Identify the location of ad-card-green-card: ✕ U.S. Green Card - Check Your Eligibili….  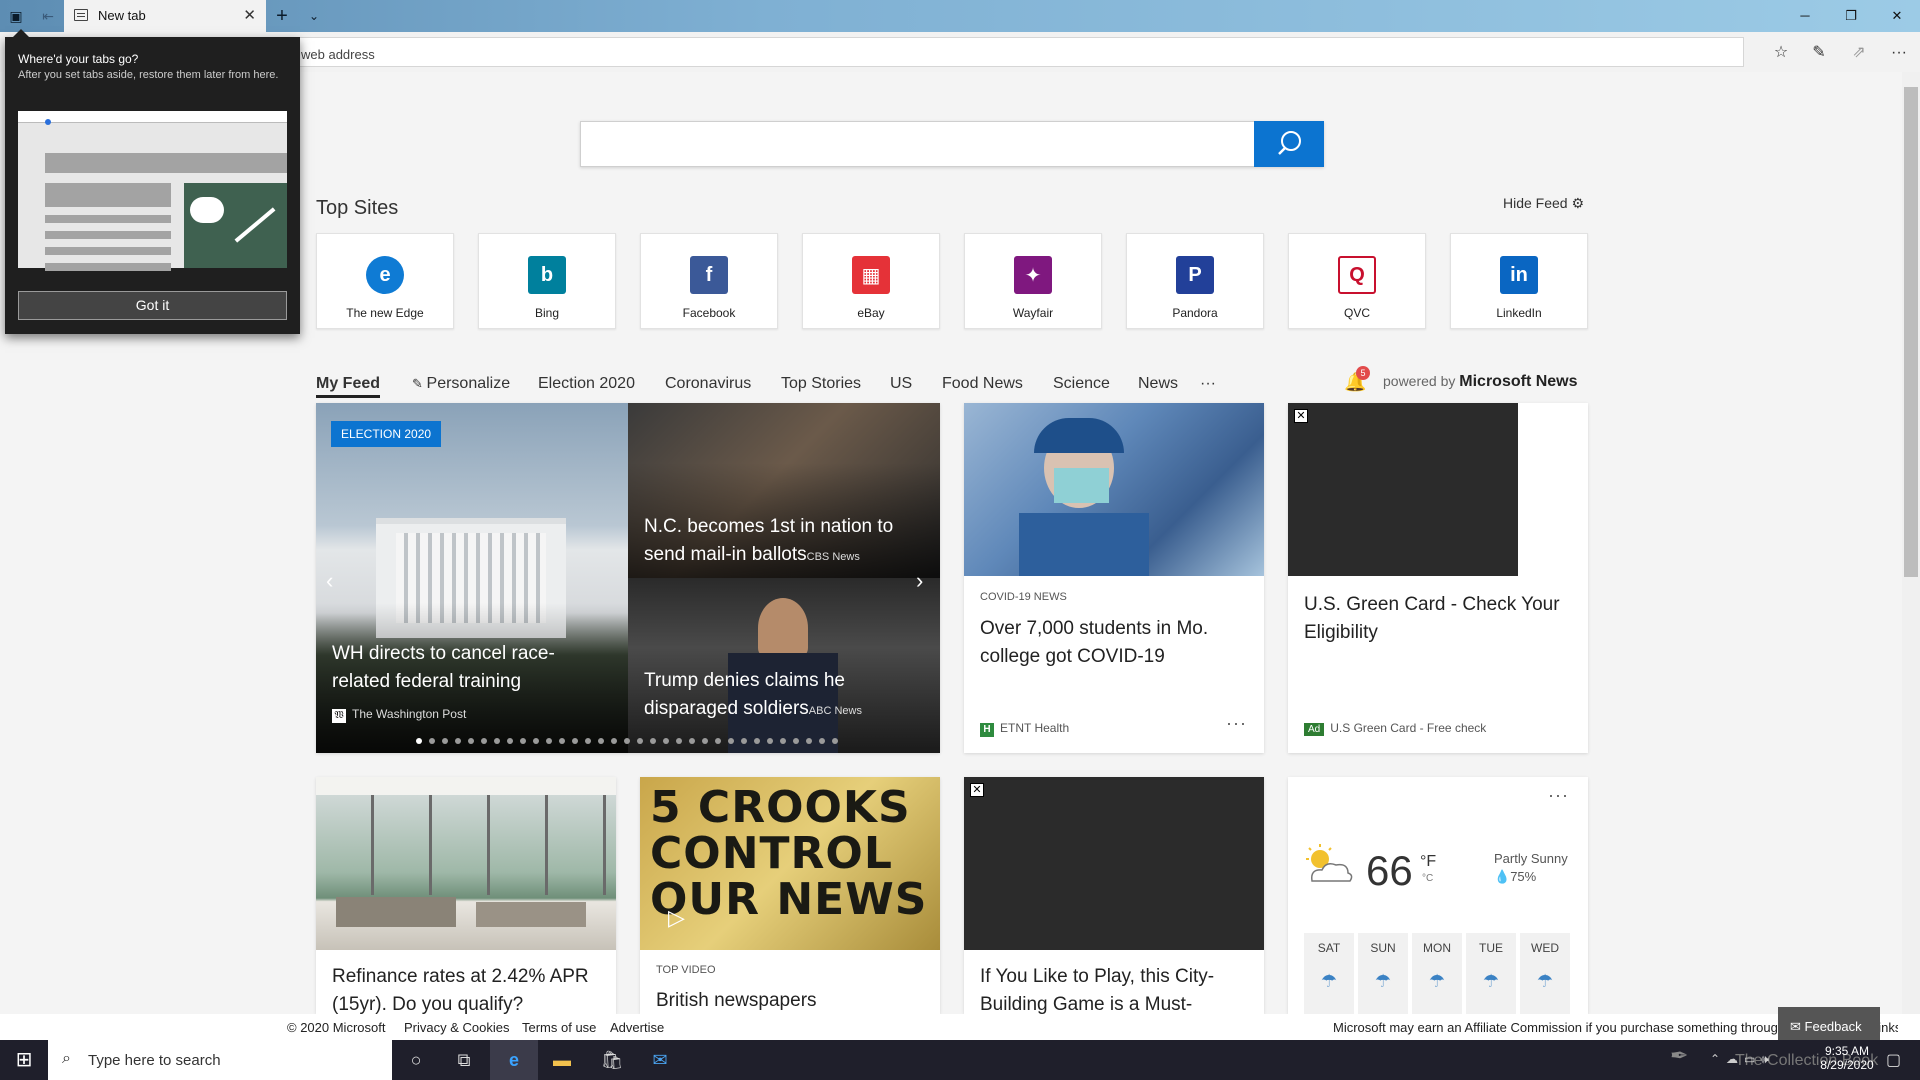
(1438, 578).